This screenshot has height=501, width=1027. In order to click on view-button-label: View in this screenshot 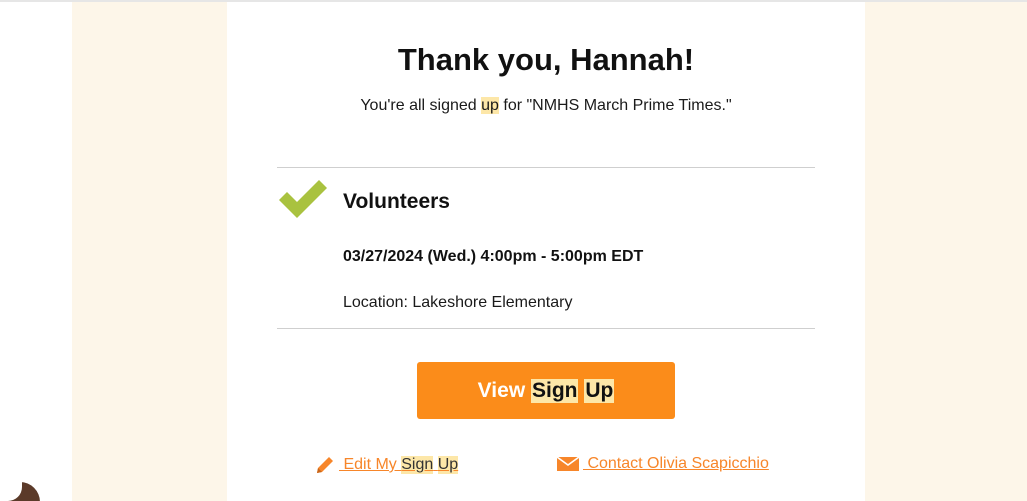, I will do `click(504, 390)`.